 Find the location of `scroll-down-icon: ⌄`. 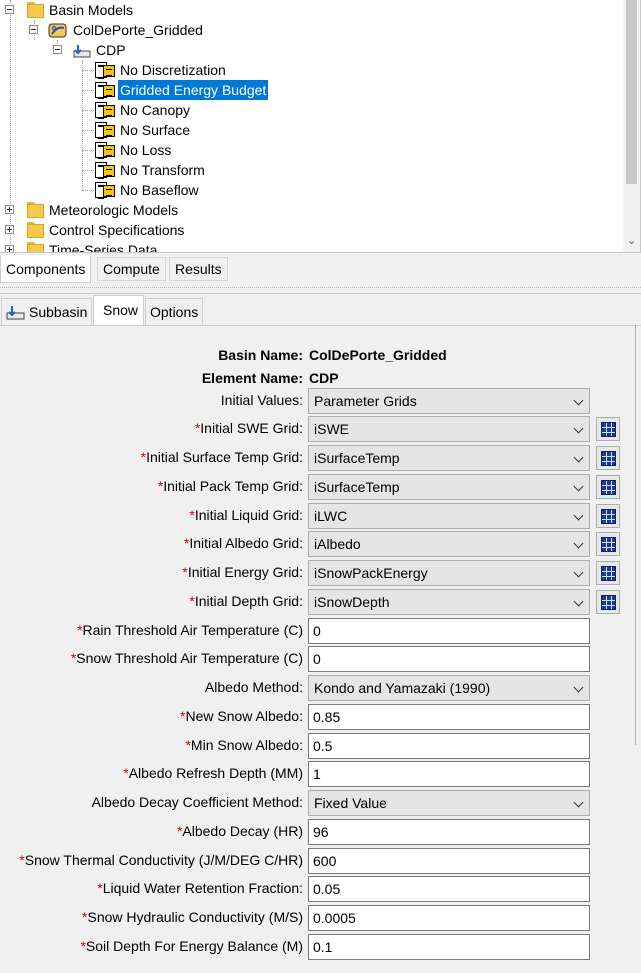

scroll-down-icon: ⌄ is located at coordinates (631, 241).